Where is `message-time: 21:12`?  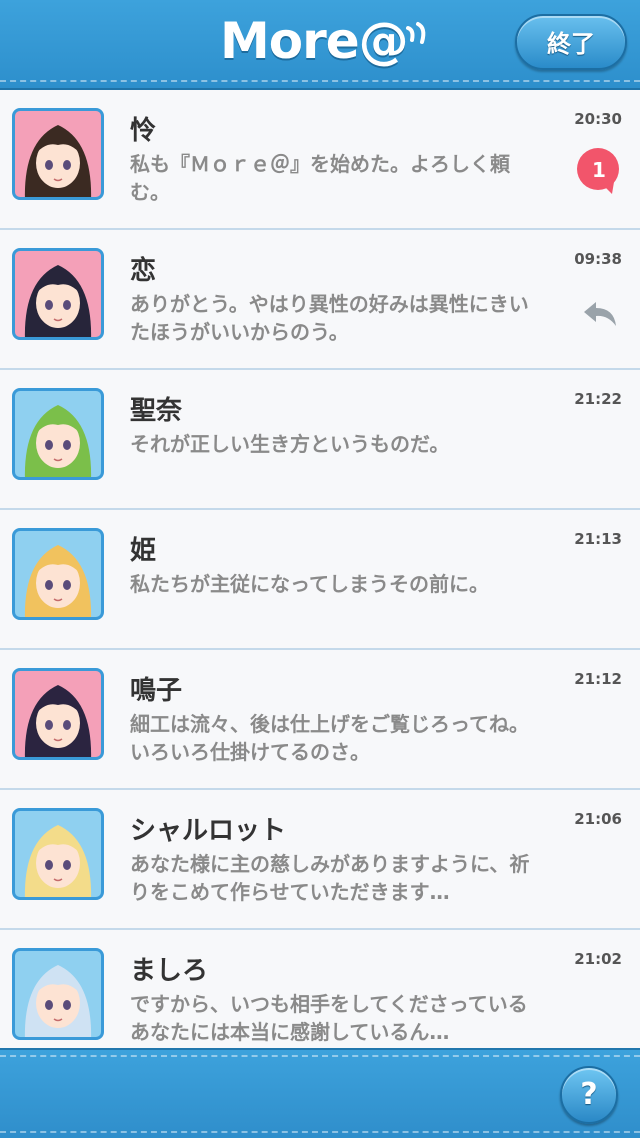 message-time: 21:12 is located at coordinates (598, 679).